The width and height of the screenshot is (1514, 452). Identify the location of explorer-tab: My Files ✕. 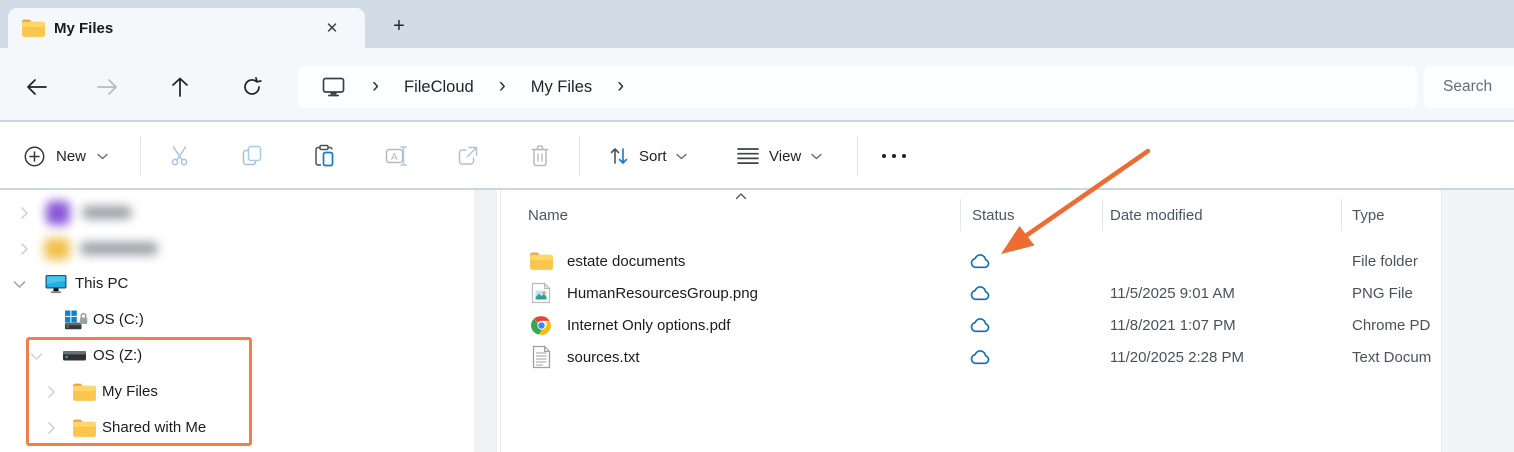
(186, 28).